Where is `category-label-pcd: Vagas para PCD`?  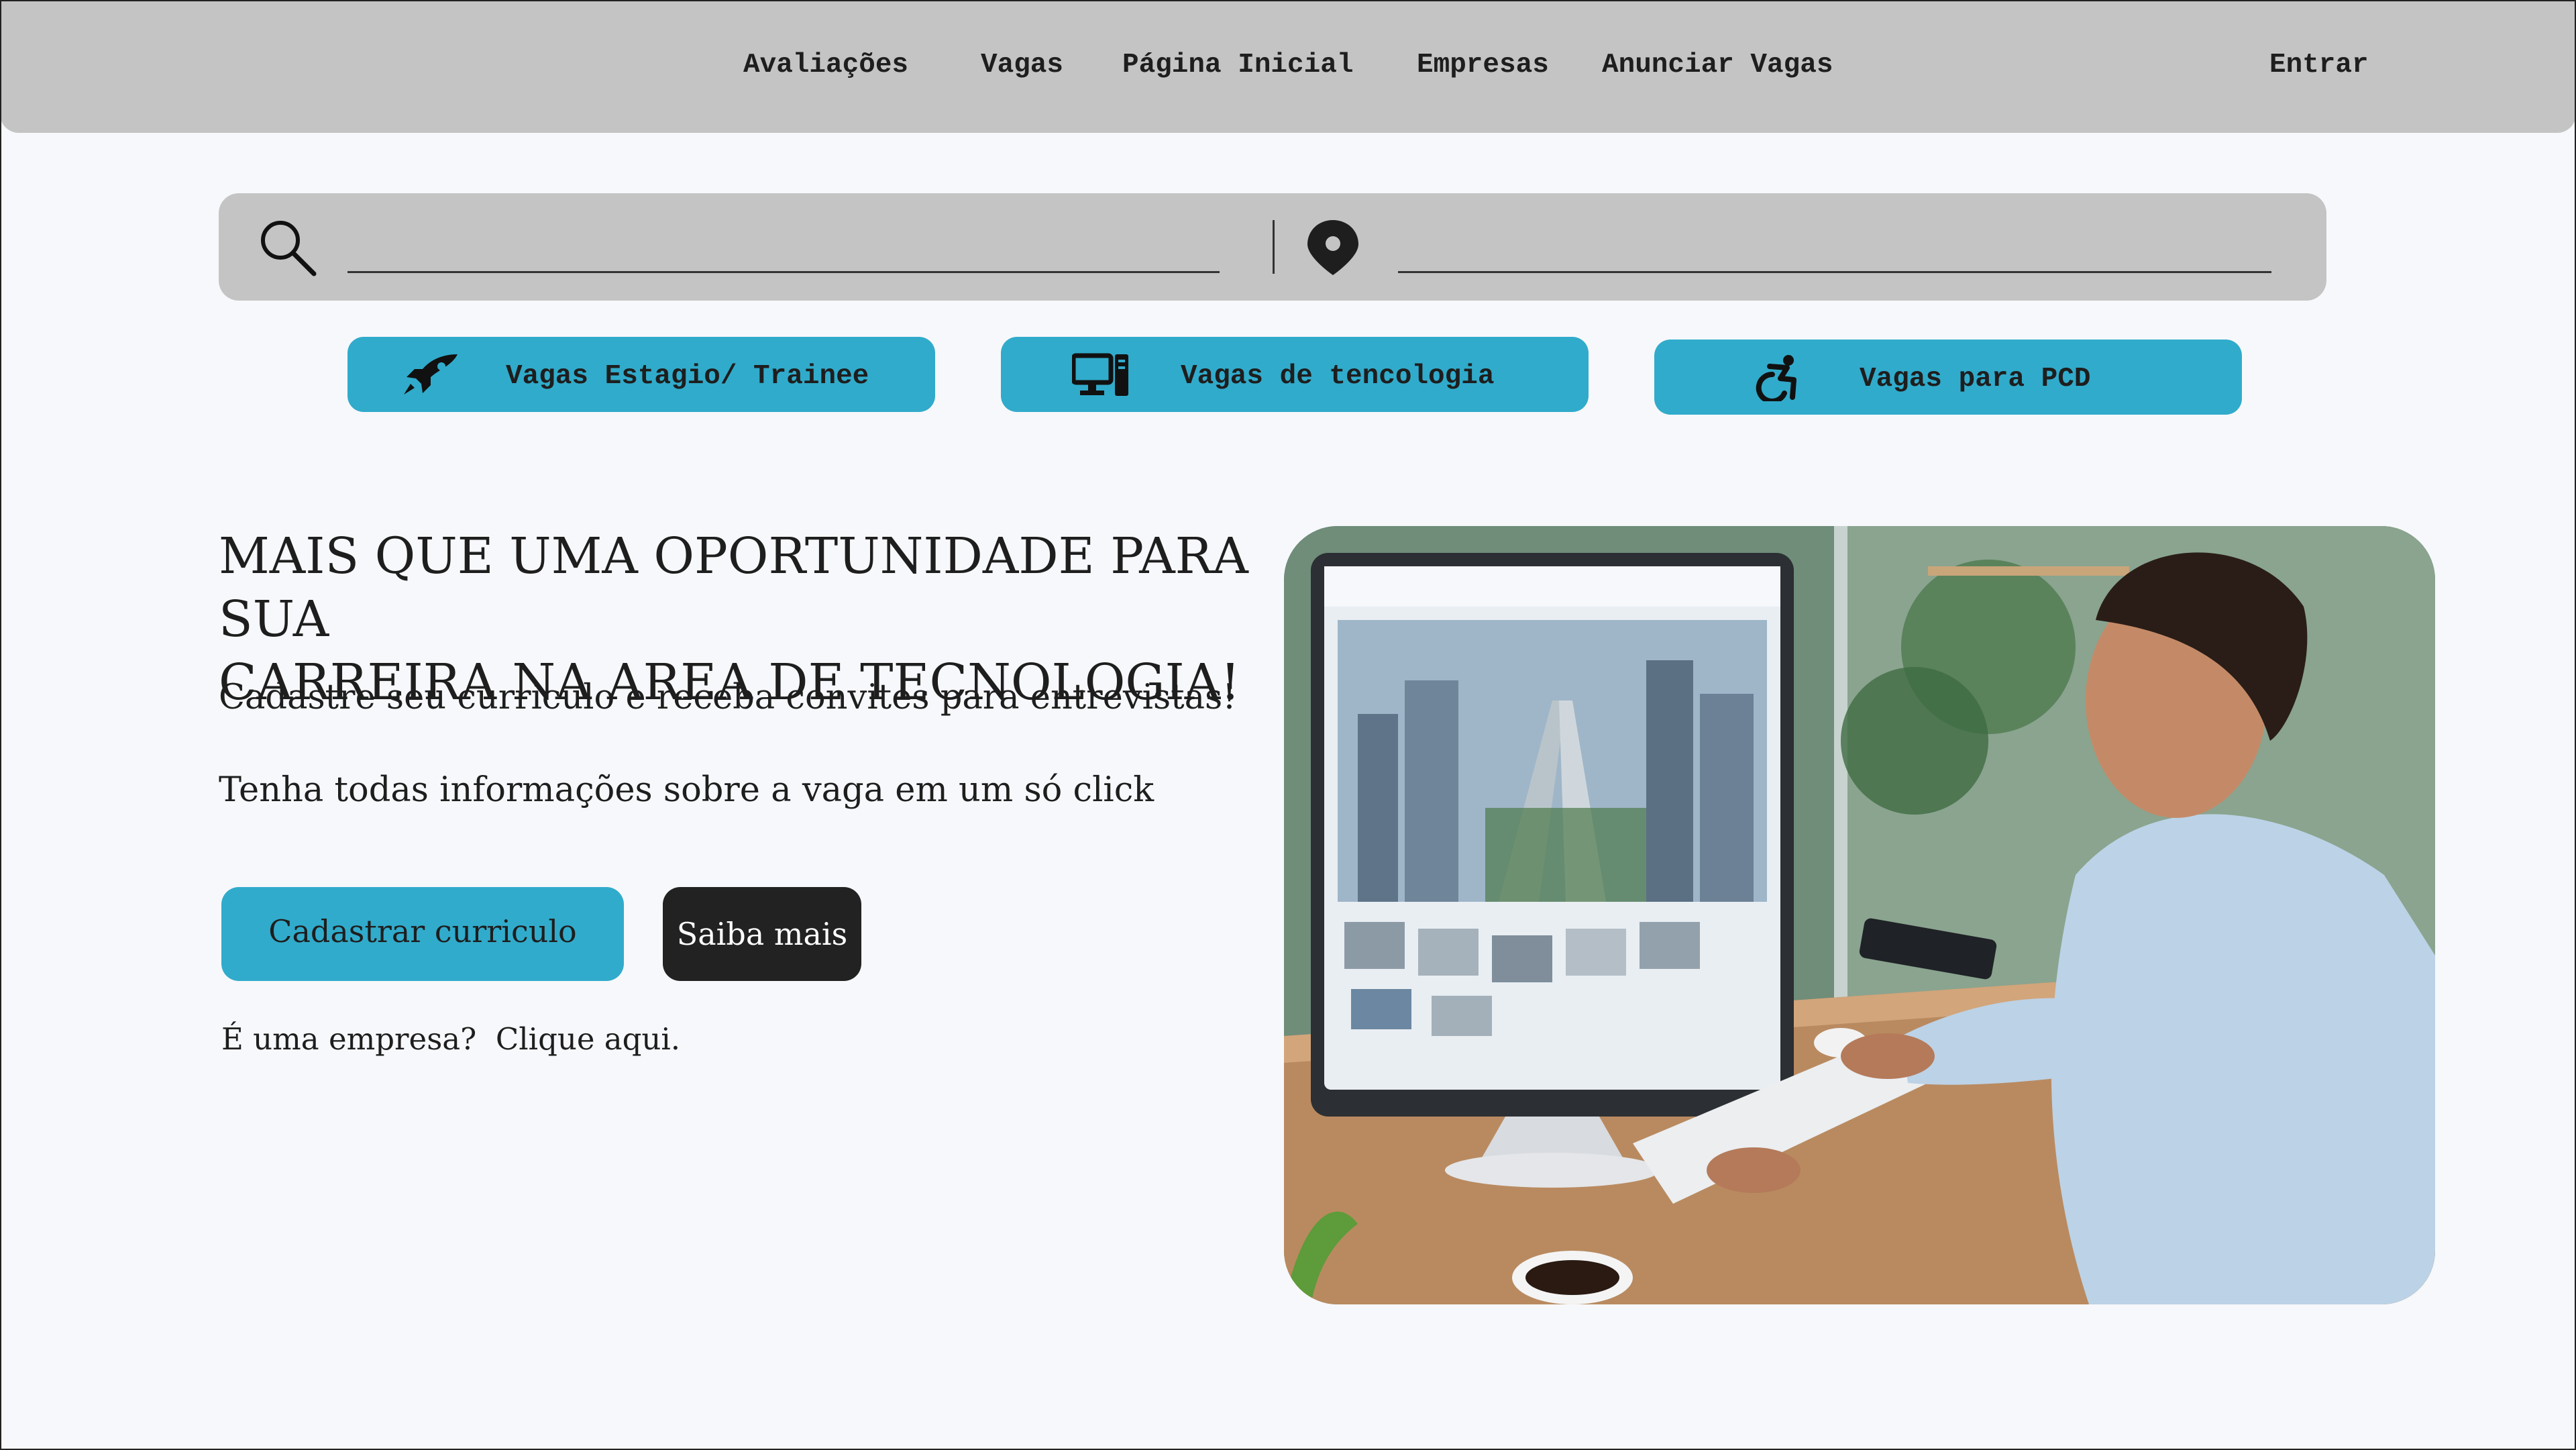
category-label-pcd: Vagas para PCD is located at coordinates (1975, 380).